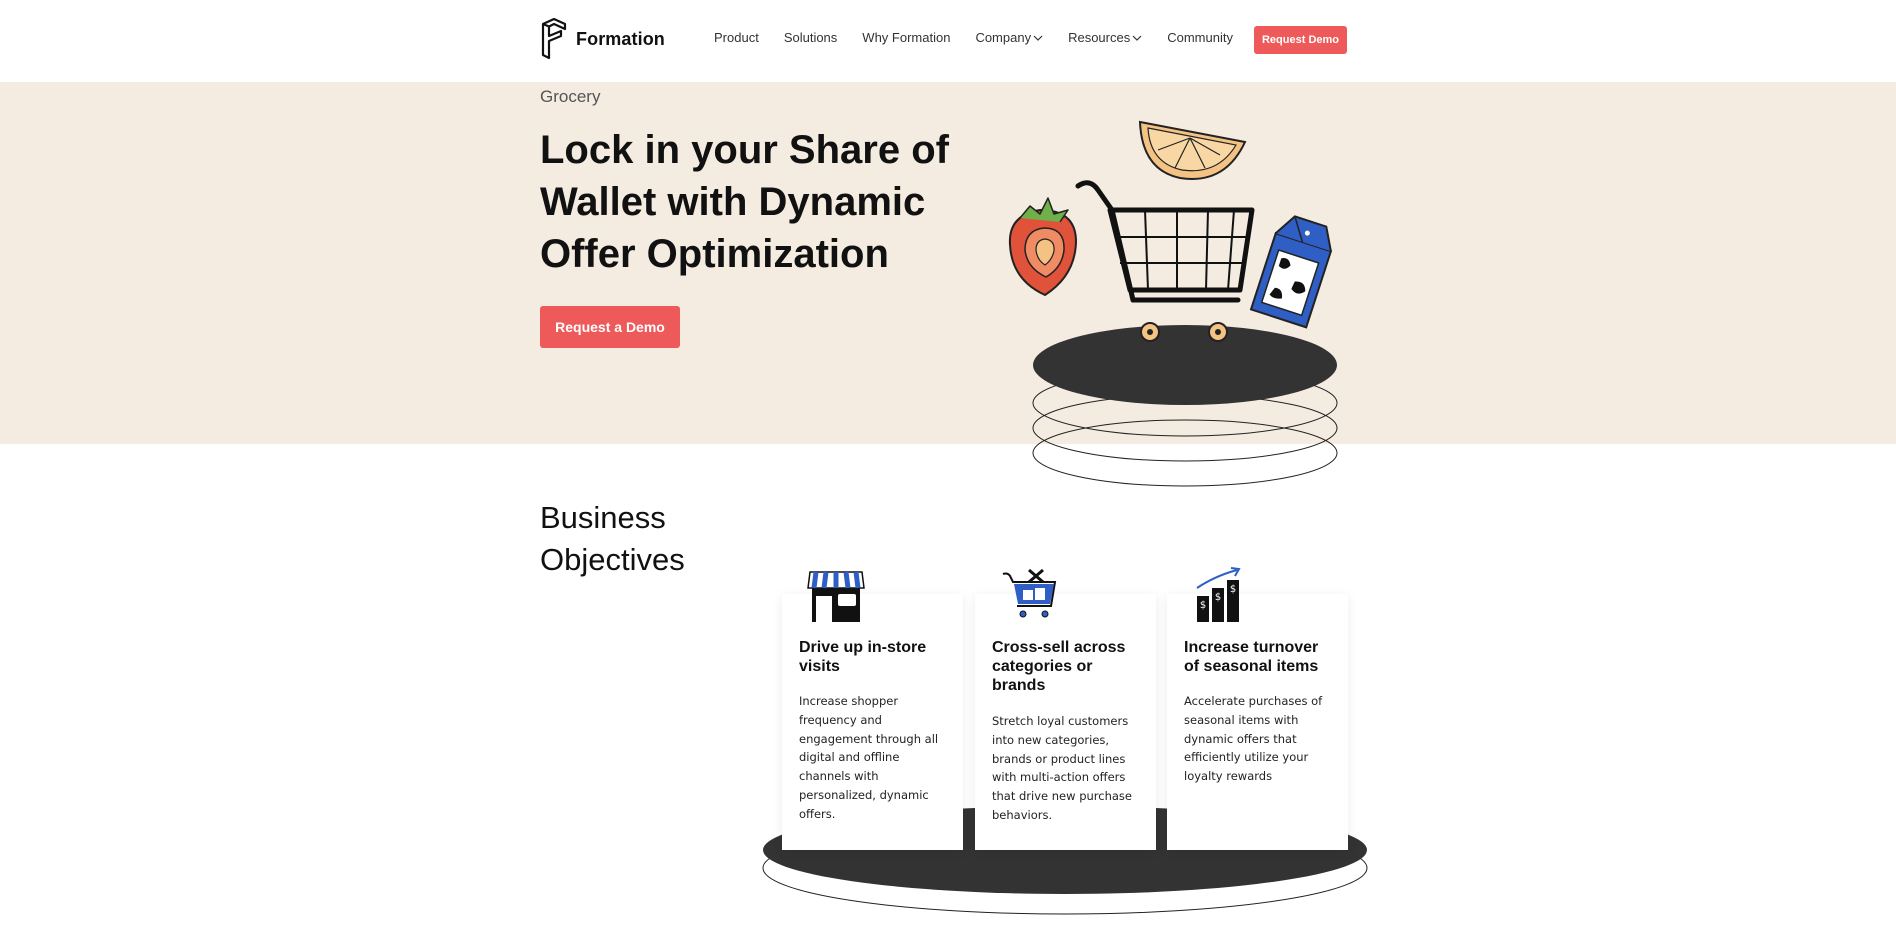 This screenshot has height=929, width=1896. What do you see at coordinates (836, 596) in the screenshot?
I see `storefront-icon` at bounding box center [836, 596].